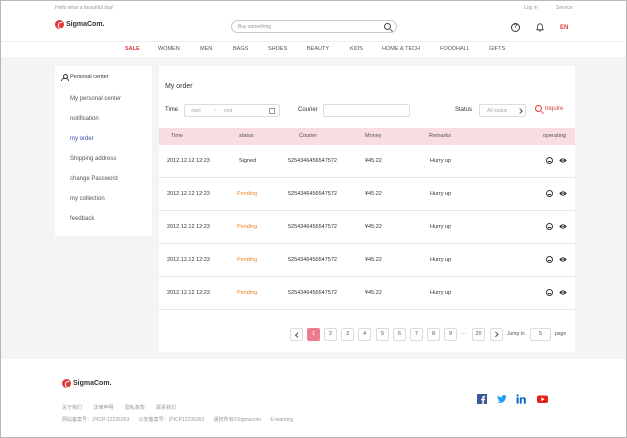 The image size is (627, 438). What do you see at coordinates (248, 161) in the screenshot?
I see `cell-status: Signed` at bounding box center [248, 161].